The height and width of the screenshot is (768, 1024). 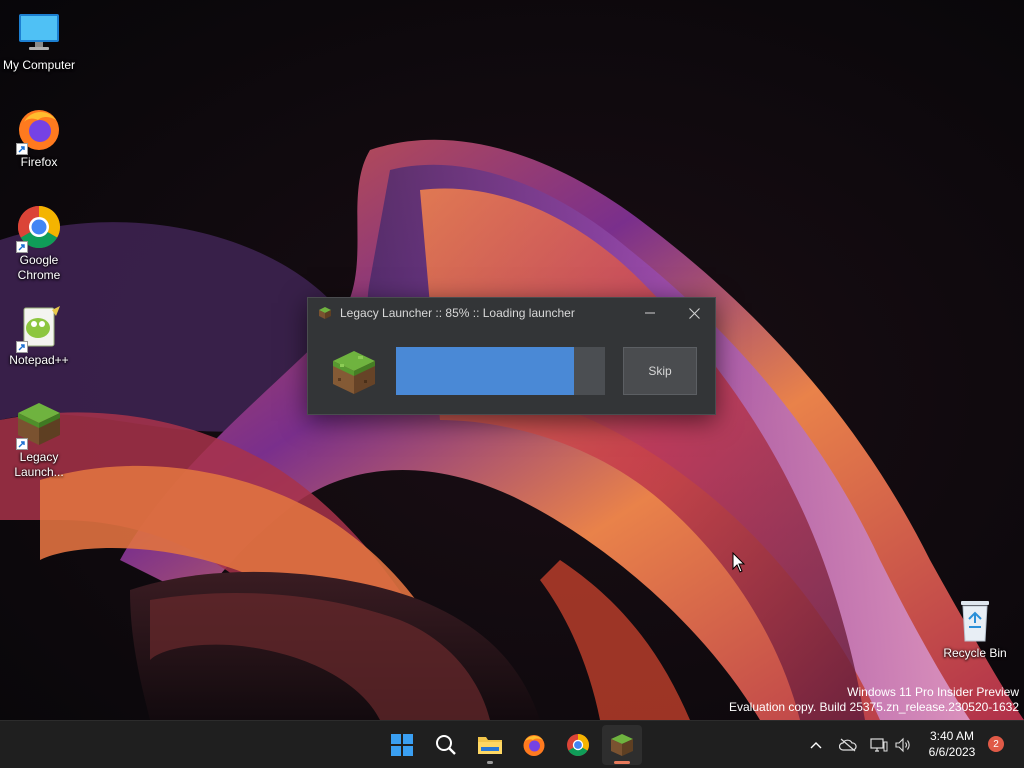 I want to click on loading-progress-bar, so click(x=500, y=371).